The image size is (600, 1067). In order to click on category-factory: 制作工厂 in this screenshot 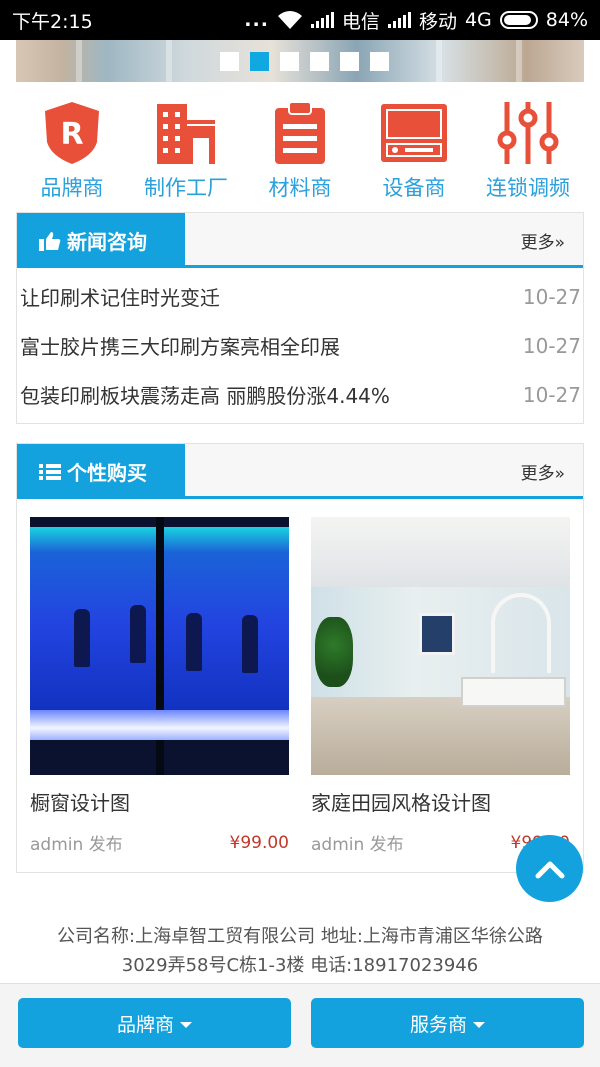, I will do `click(186, 151)`.